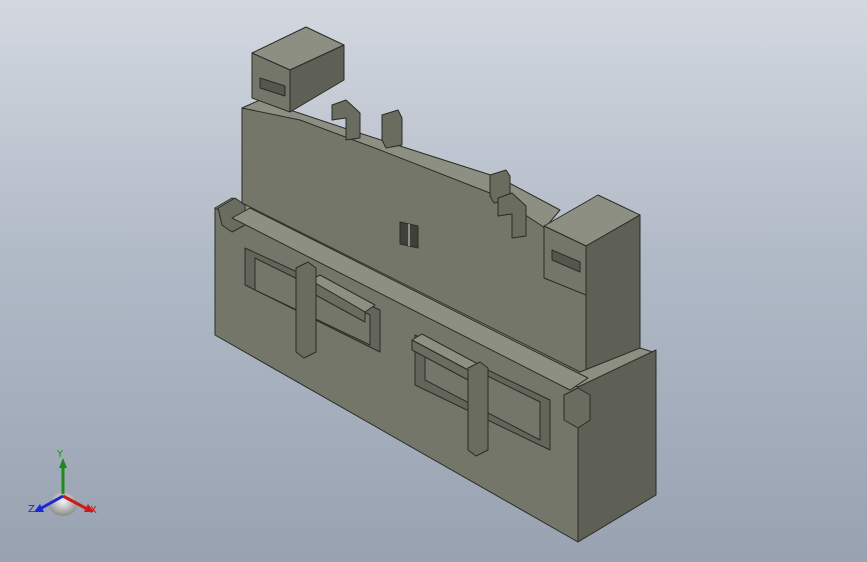 The image size is (867, 562). What do you see at coordinates (478, 409) in the screenshot?
I see `right-post-front` at bounding box center [478, 409].